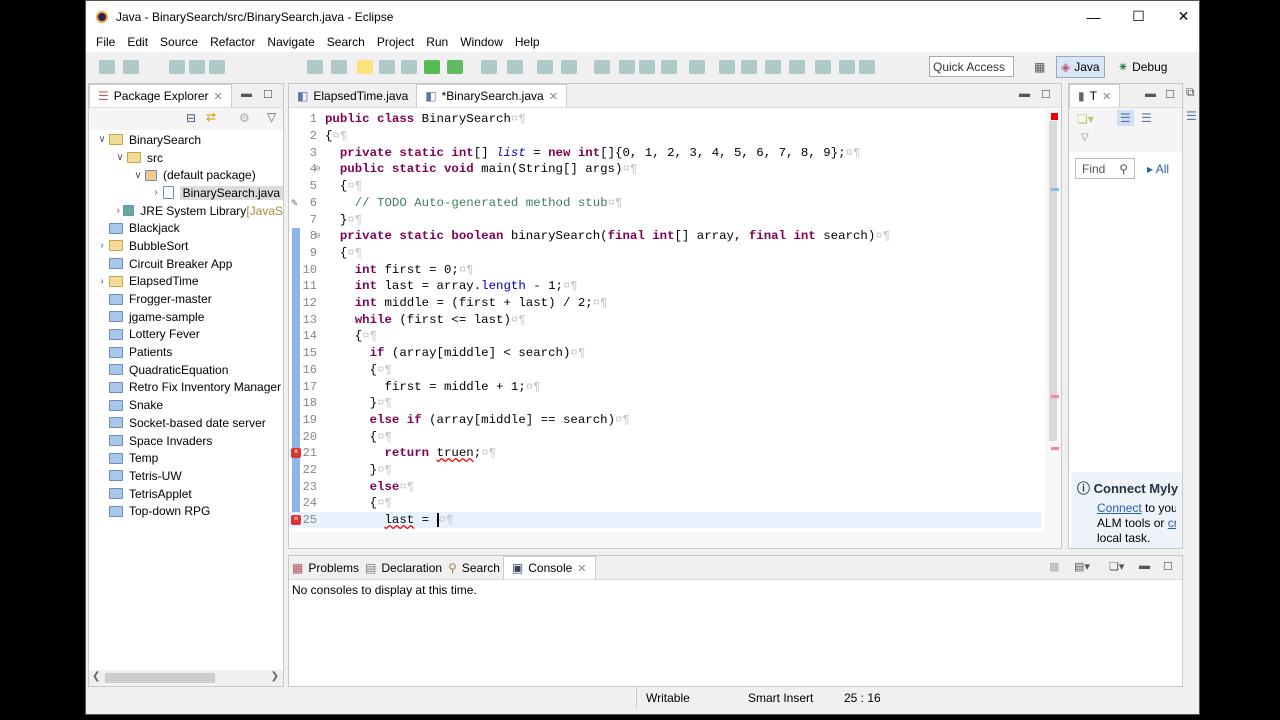  I want to click on extra-icon, so click(867, 67).